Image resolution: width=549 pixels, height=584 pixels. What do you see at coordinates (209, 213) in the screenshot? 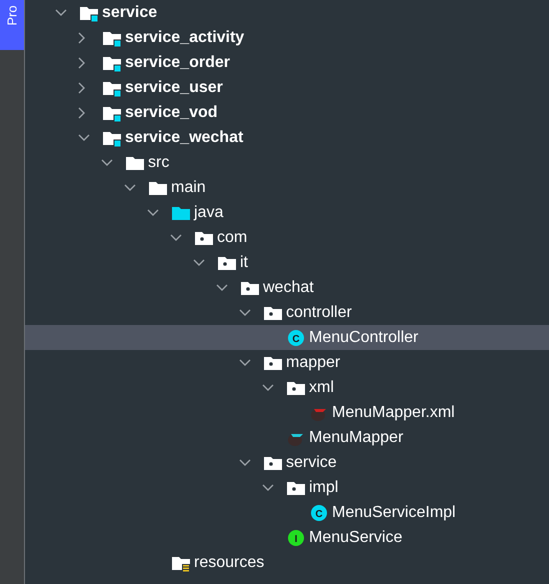
I see `tree-item-label: java` at bounding box center [209, 213].